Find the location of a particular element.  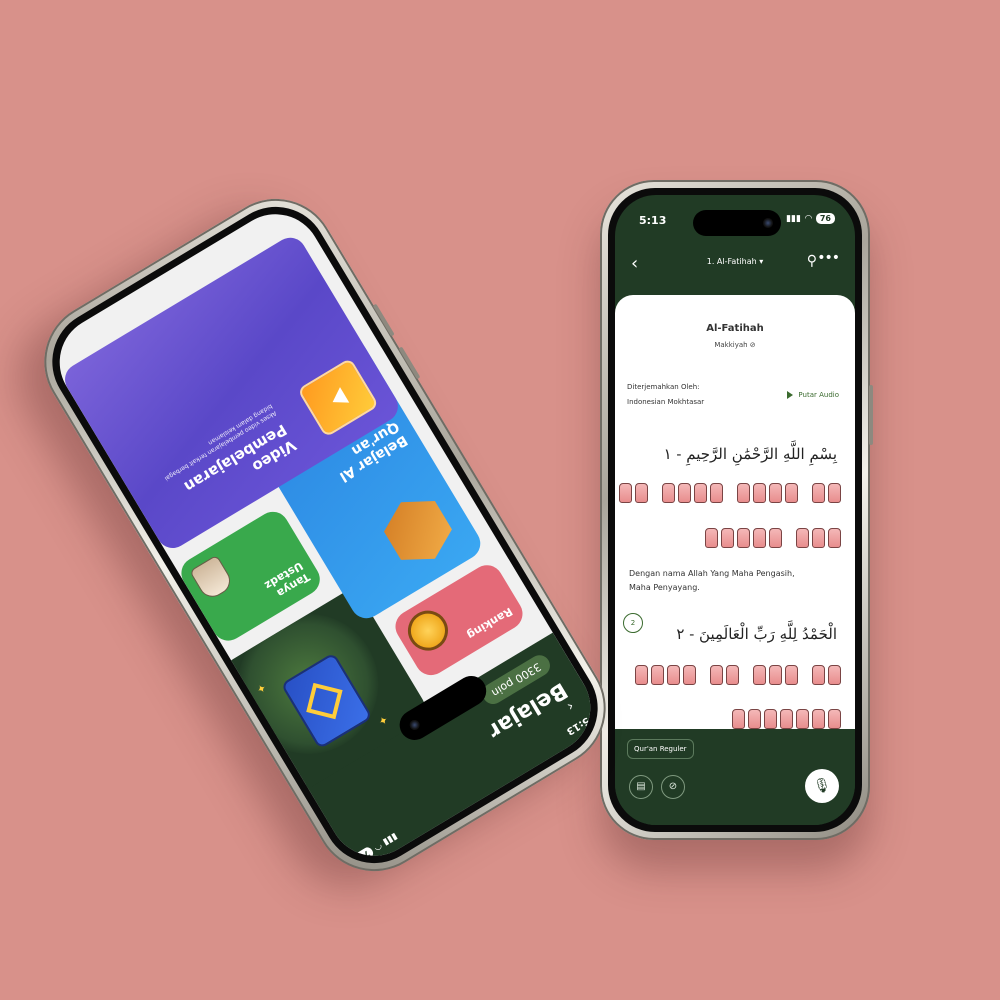

power-button is located at coordinates (871, 415).